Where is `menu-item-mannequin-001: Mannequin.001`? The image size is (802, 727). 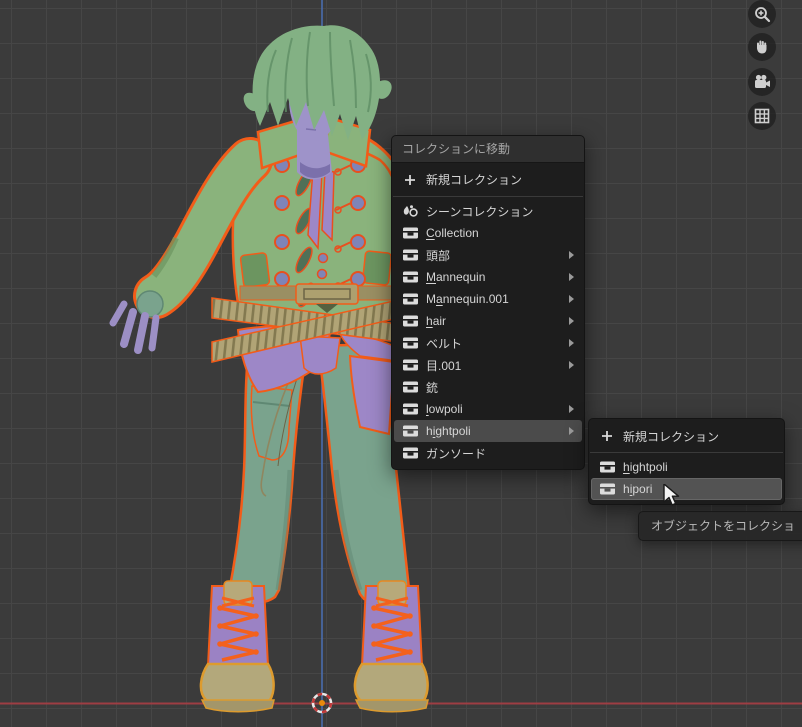 menu-item-mannequin-001: Mannequin.001 is located at coordinates (488, 299).